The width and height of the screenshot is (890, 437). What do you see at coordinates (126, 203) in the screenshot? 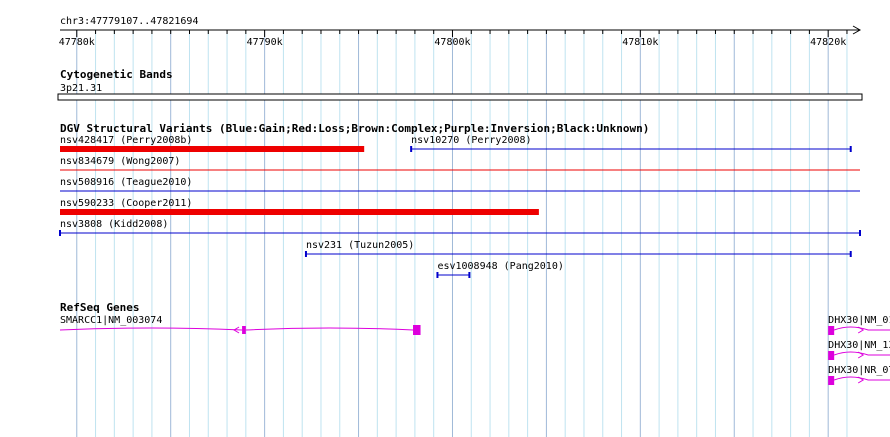
I see `dgv-variant-label: nsv590233 (Cooper2011)` at bounding box center [126, 203].